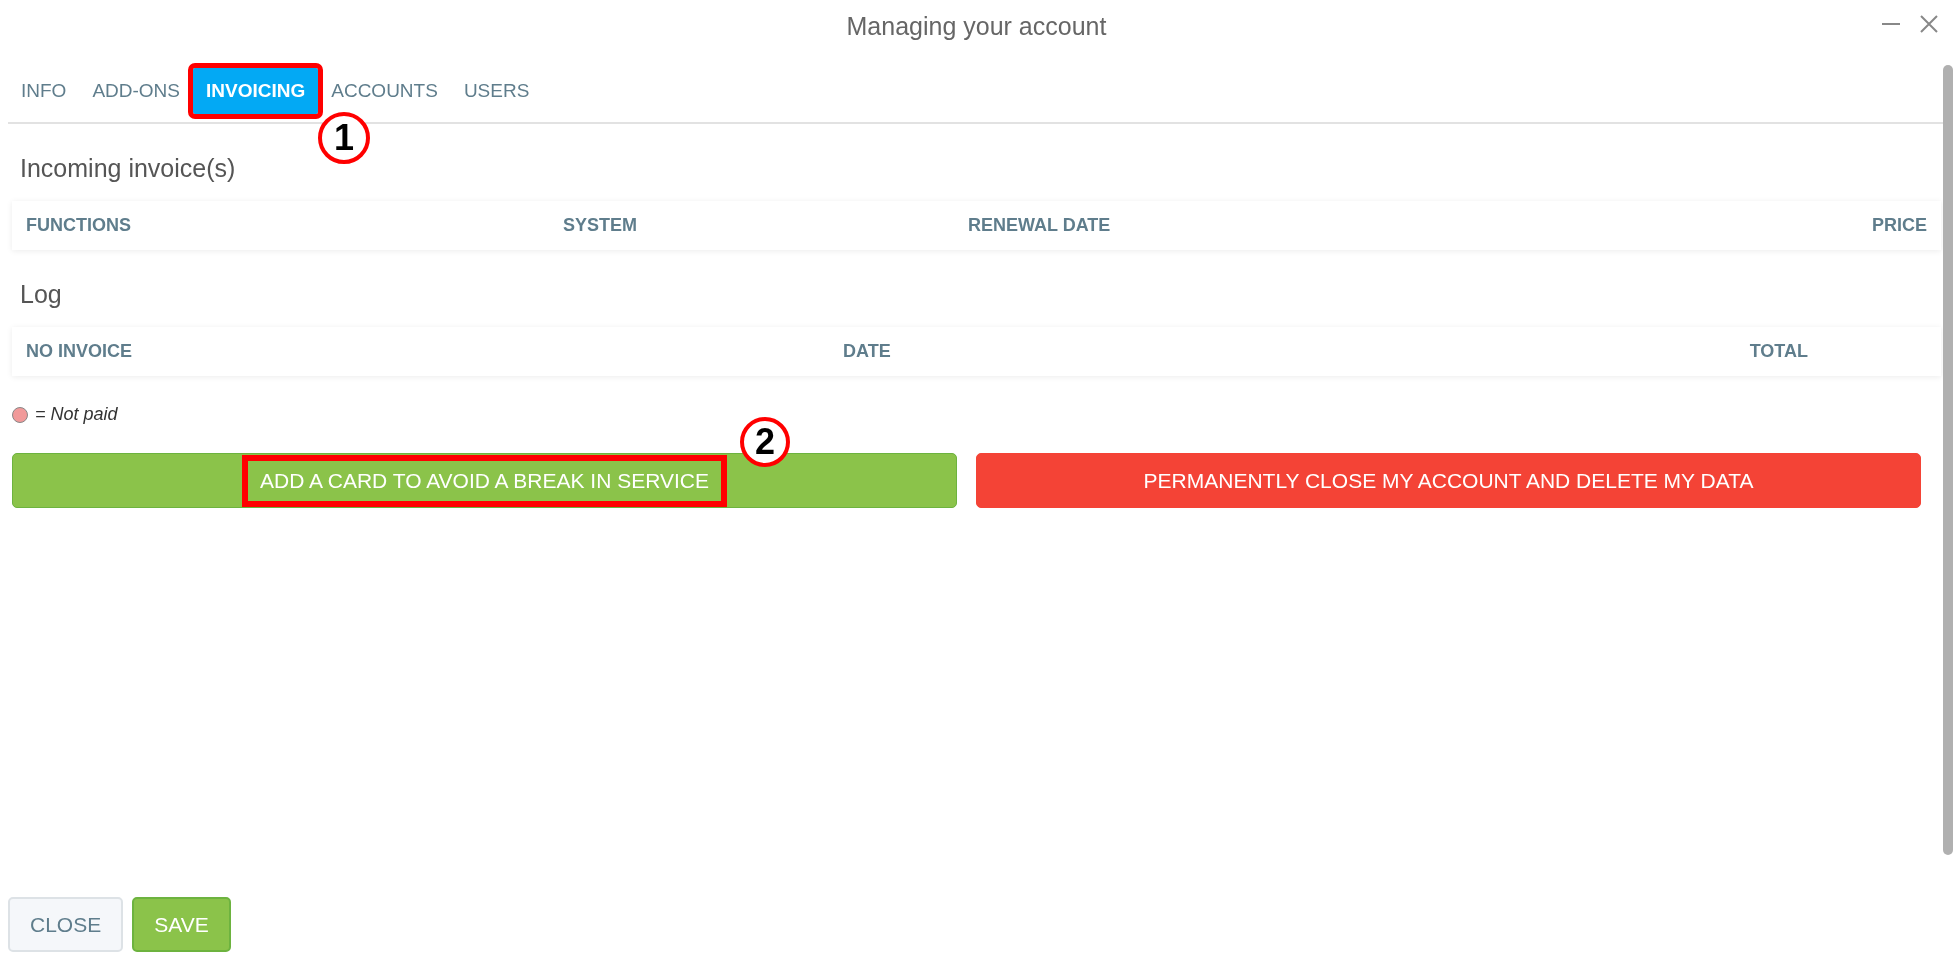  Describe the element at coordinates (66, 924) in the screenshot. I see `footer-button: CLOSE` at that location.